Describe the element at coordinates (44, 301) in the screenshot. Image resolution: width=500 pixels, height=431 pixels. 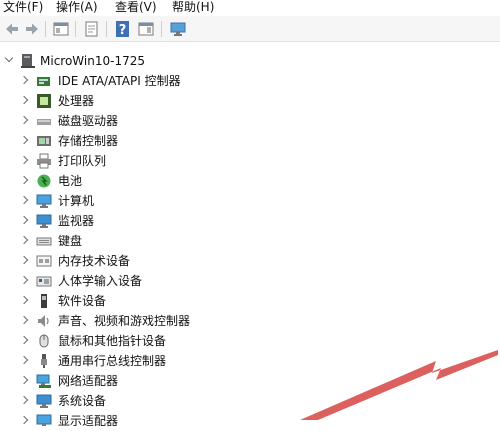
I see `software-device-icon` at that location.